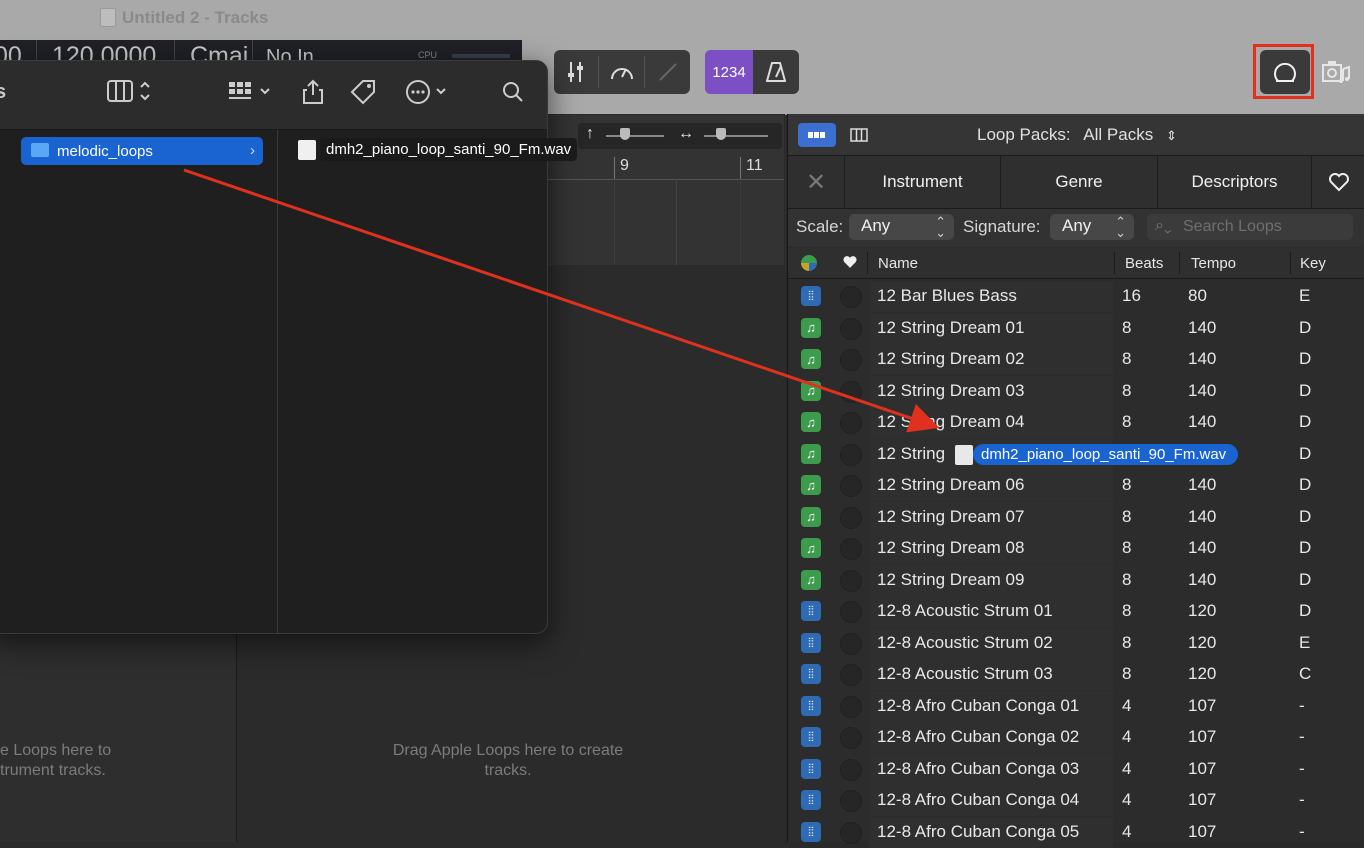  I want to click on folder-item: melodic_loops ›, so click(142, 151).